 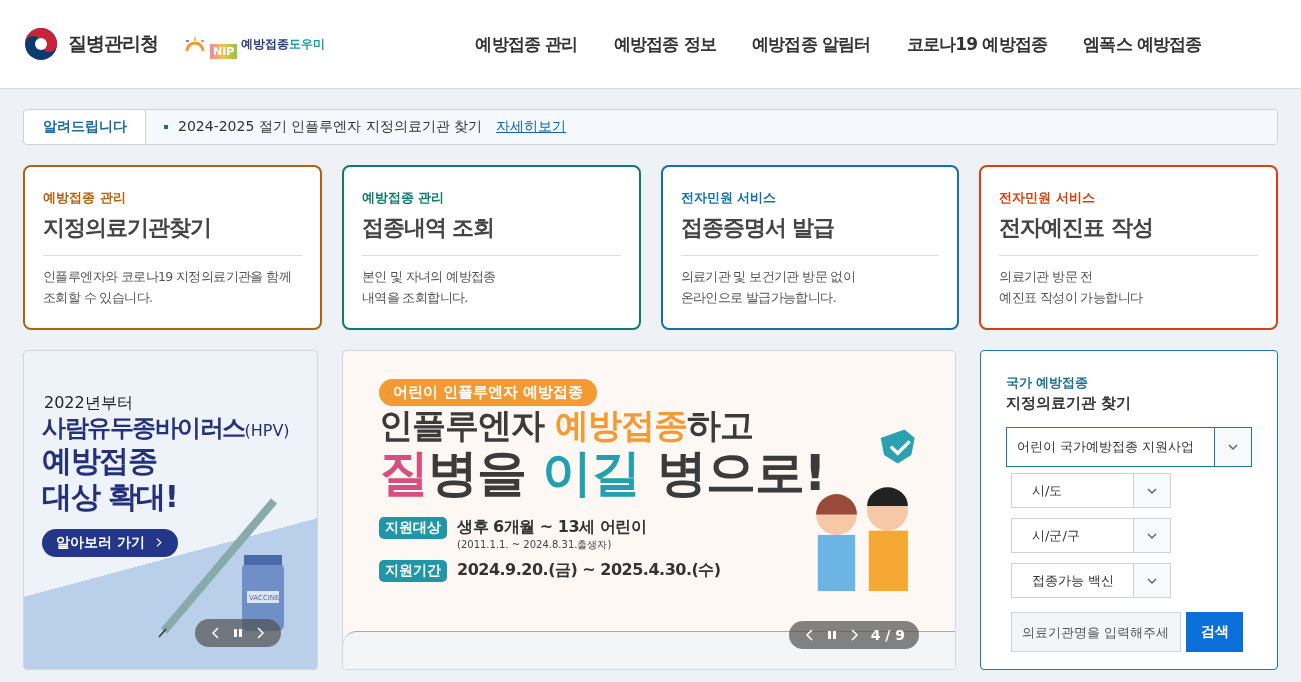 I want to click on service-card: 예방접종 관리 접종내역 조회 본인 및 자녀의 예방접종 내역을 조회합니다., so click(x=491, y=247).